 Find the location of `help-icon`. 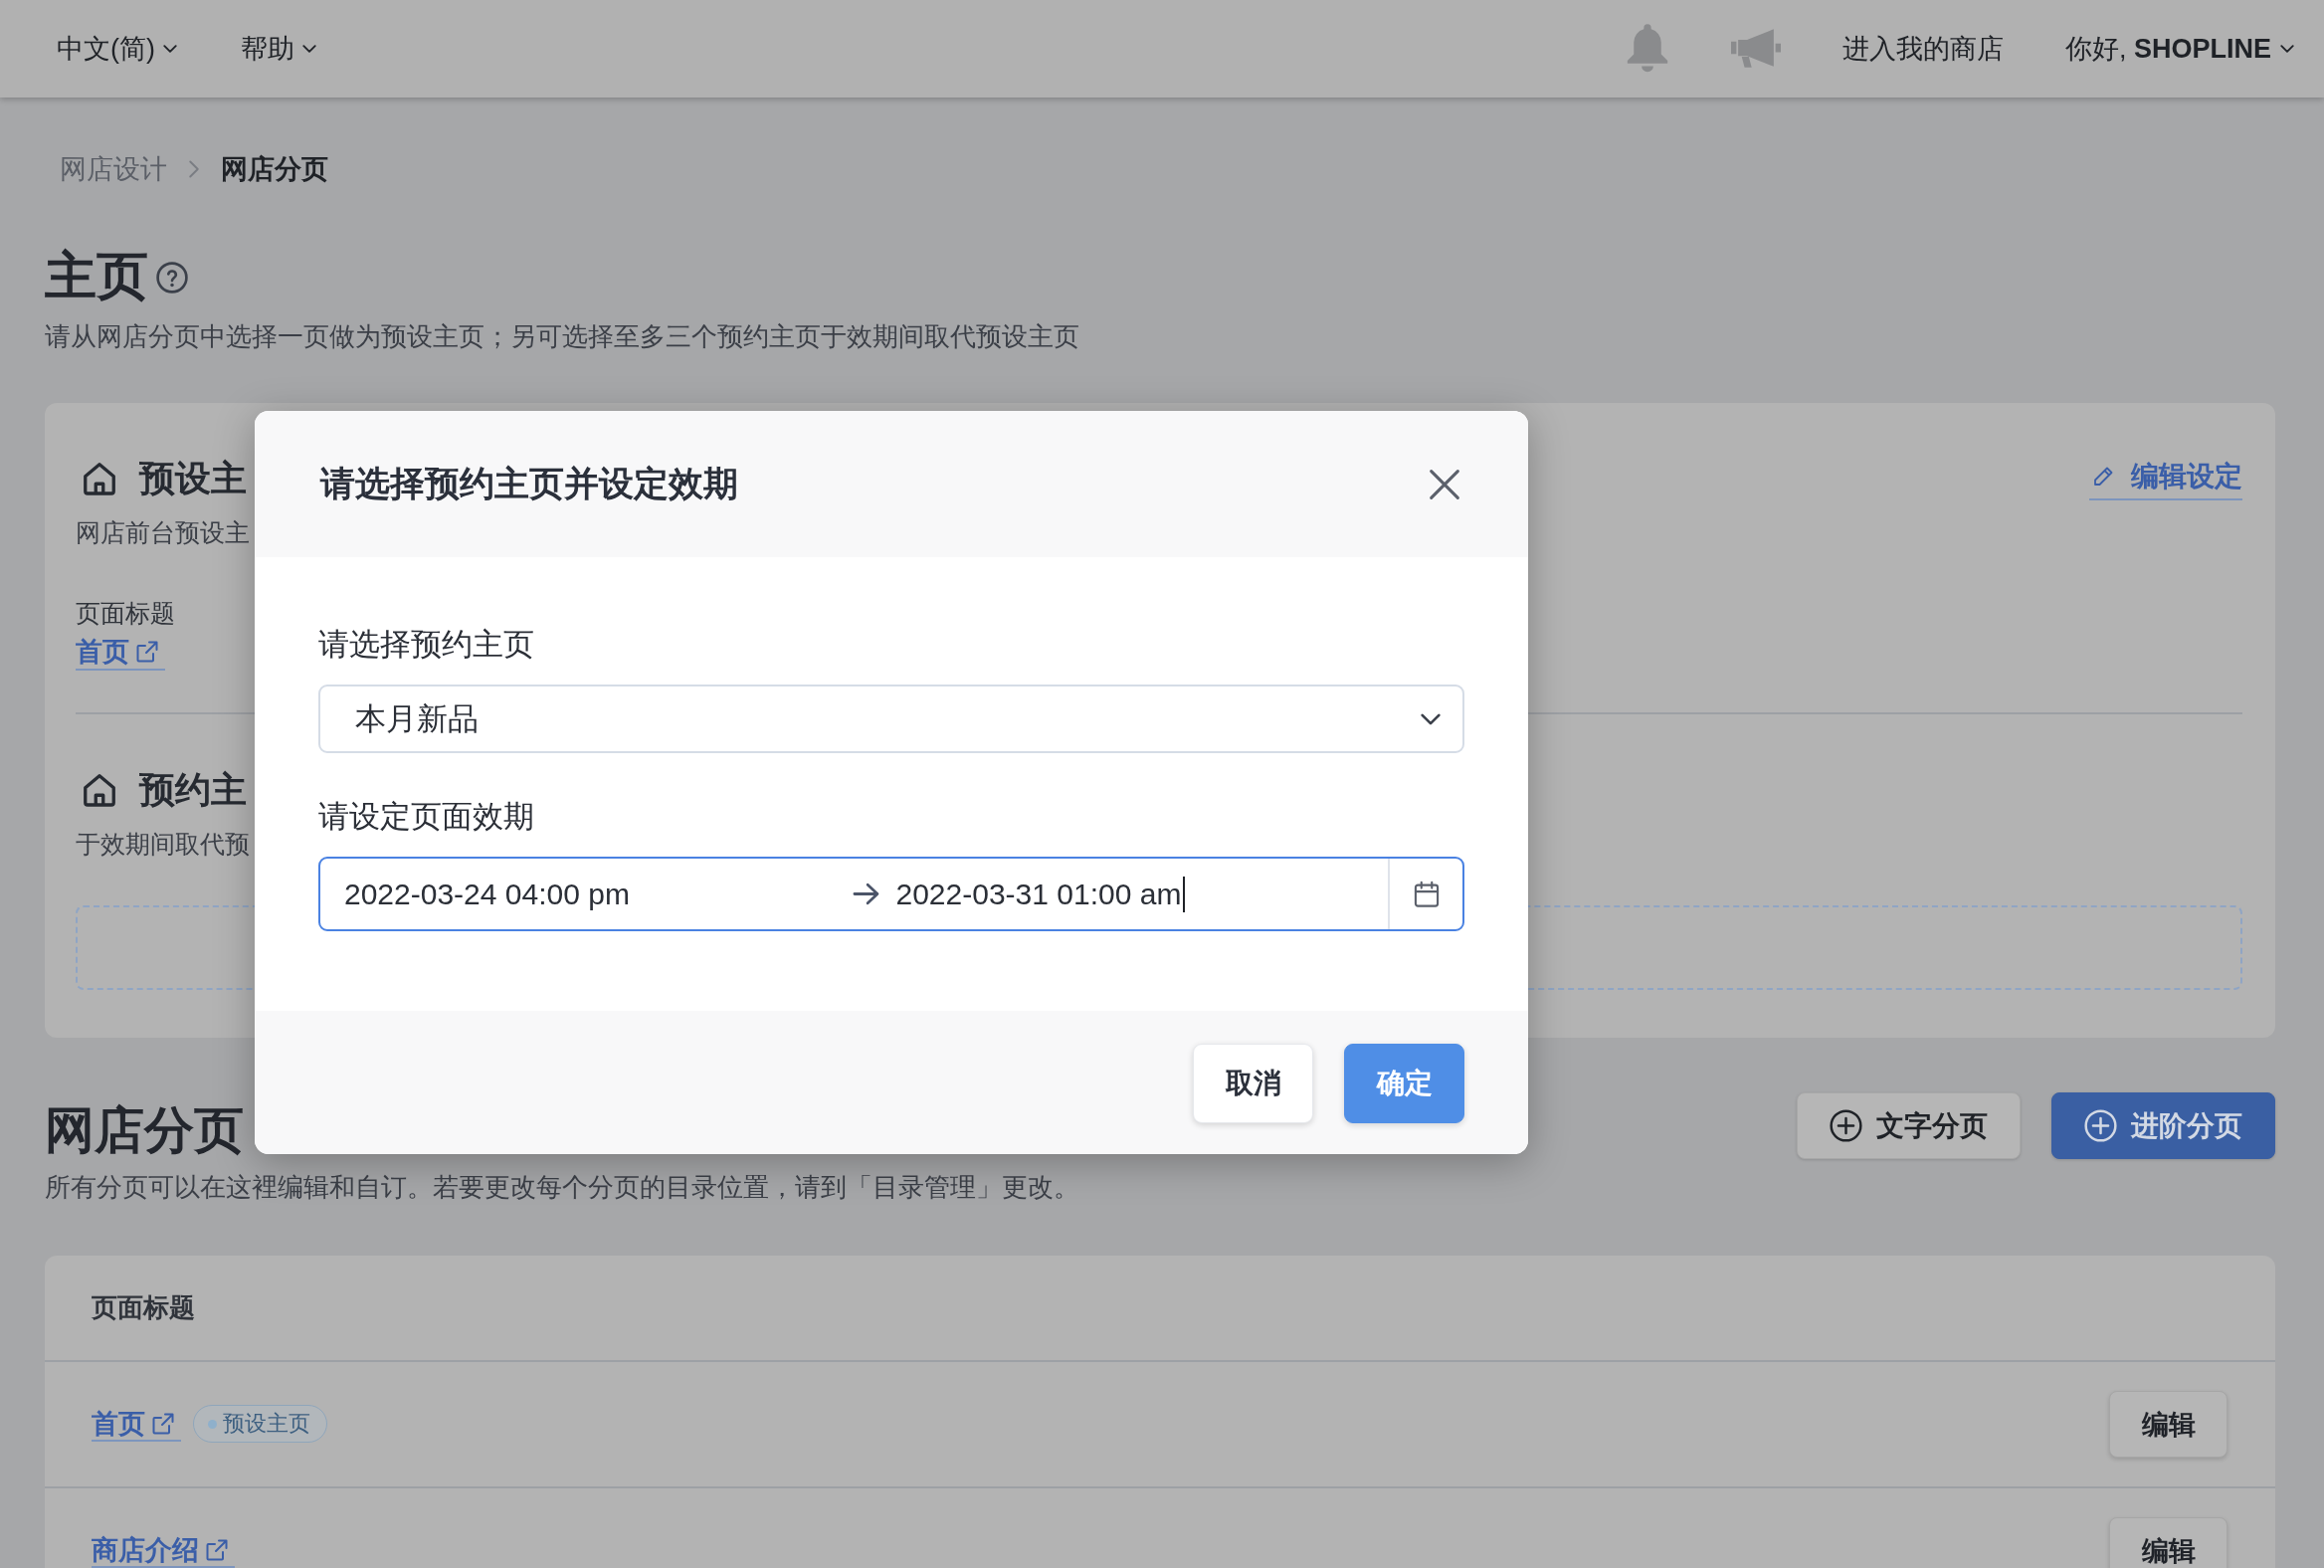

help-icon is located at coordinates (172, 278).